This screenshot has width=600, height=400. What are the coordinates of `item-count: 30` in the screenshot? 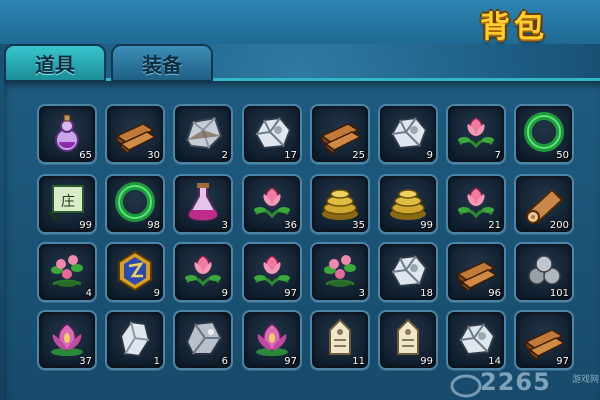 It's located at (153, 155).